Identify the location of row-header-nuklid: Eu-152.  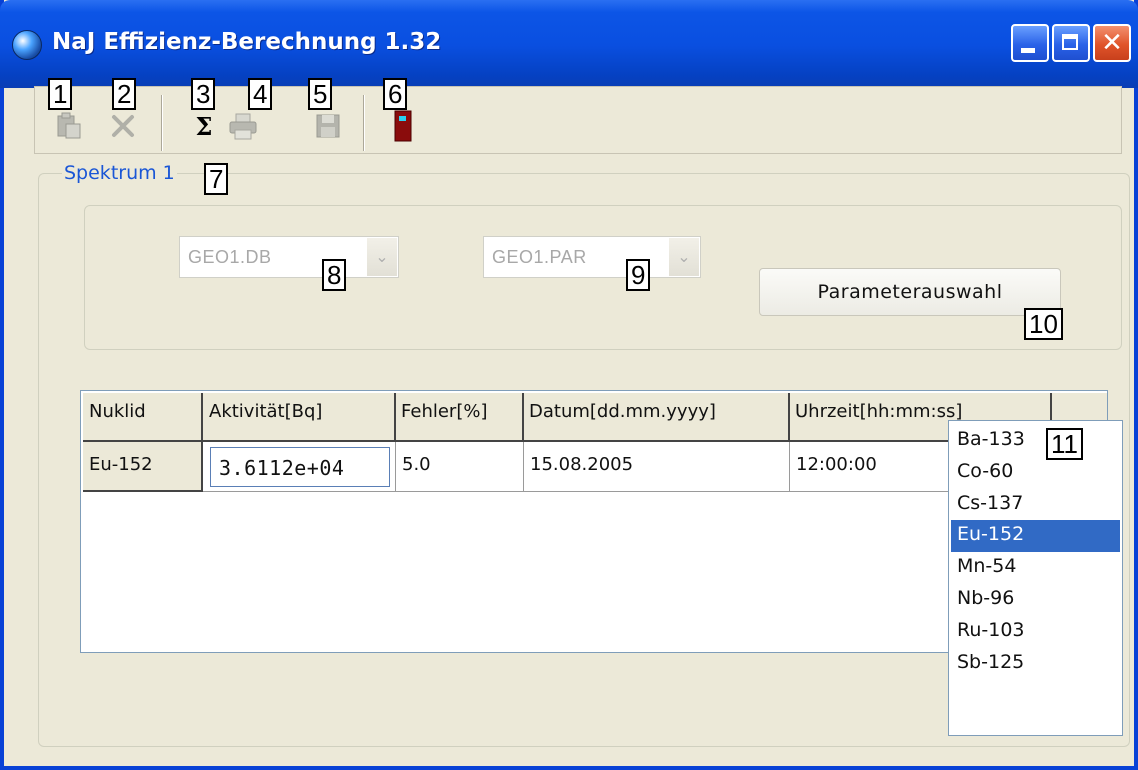
(143, 467).